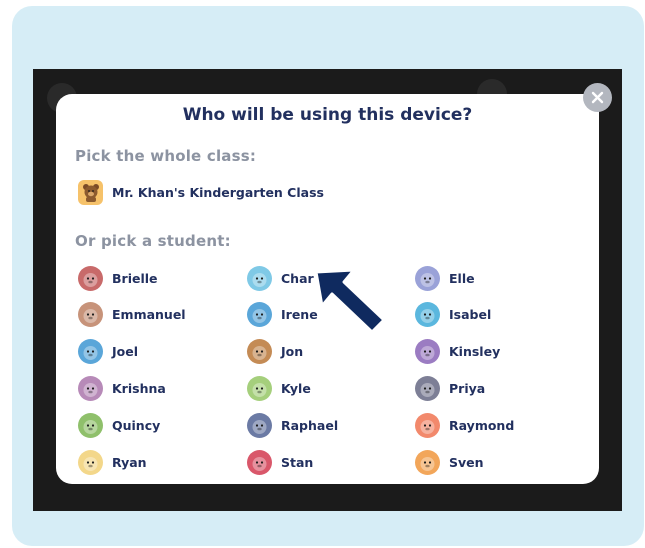  What do you see at coordinates (125, 352) in the screenshot?
I see `student-name: Joel` at bounding box center [125, 352].